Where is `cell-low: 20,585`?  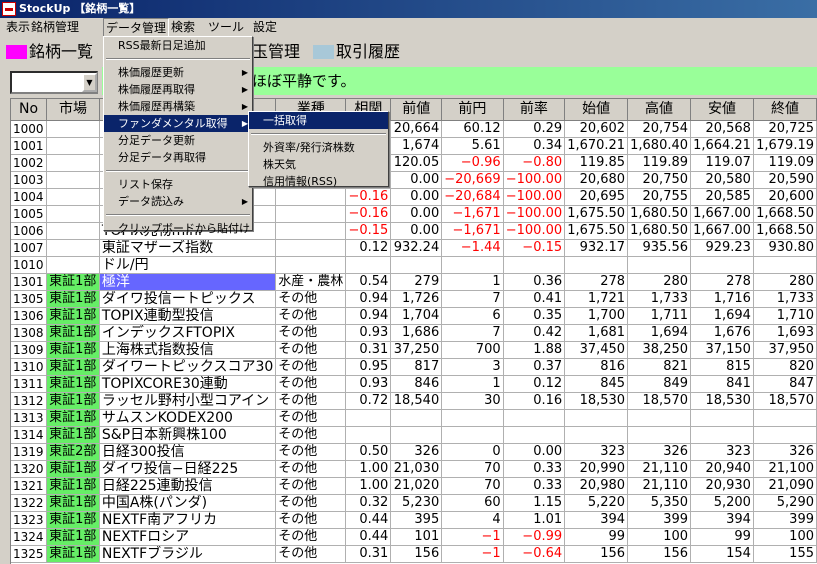
cell-low: 20,585 is located at coordinates (722, 197).